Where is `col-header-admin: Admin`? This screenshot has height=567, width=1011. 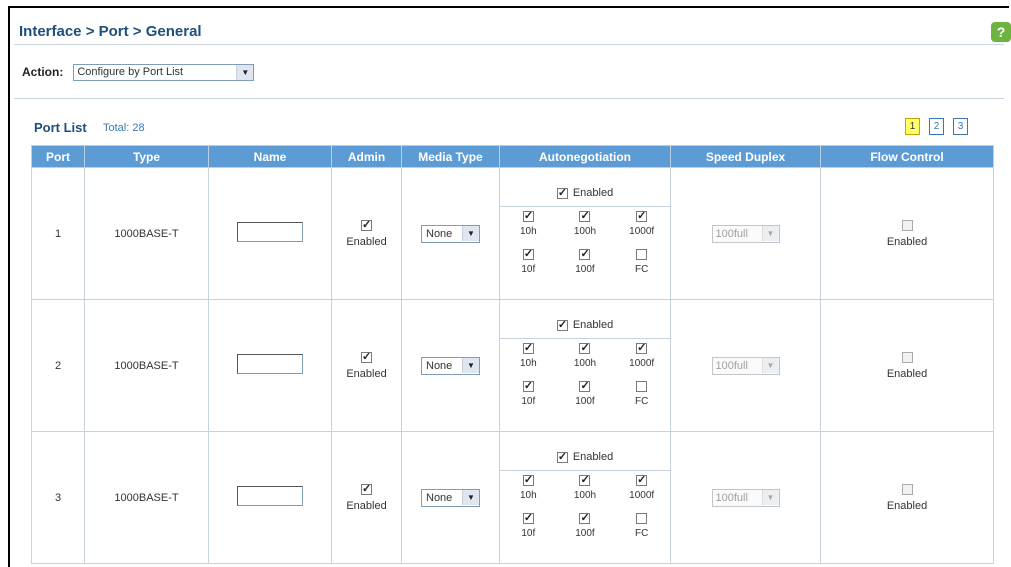 col-header-admin: Admin is located at coordinates (366, 156).